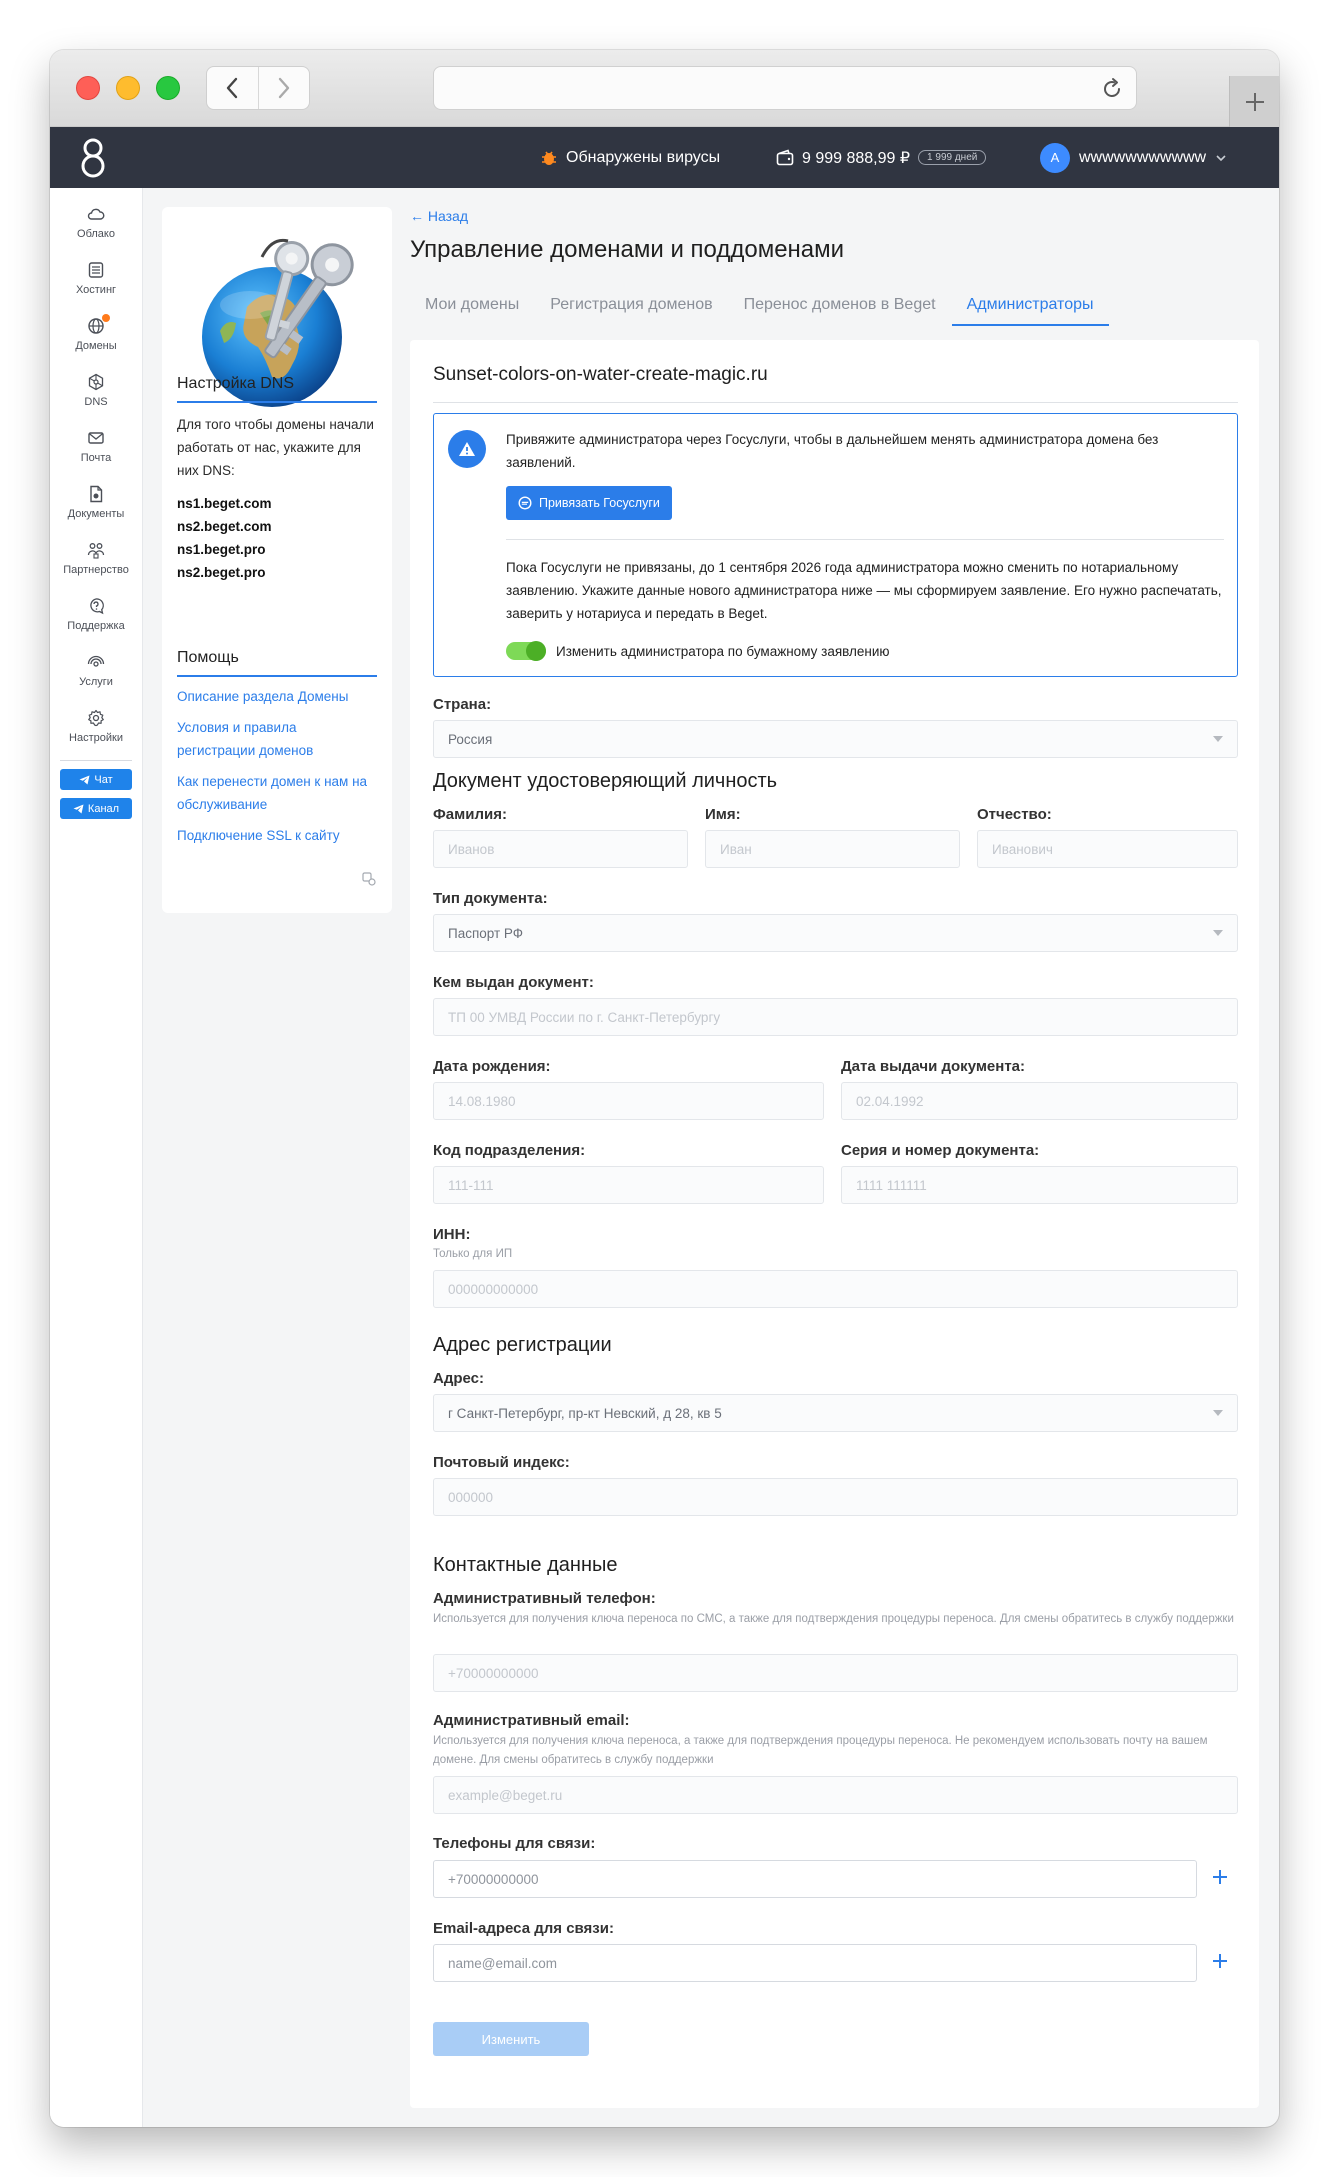 The width and height of the screenshot is (1329, 2177). Describe the element at coordinates (96, 334) in the screenshot. I see `sidebar-item-domains: Домены` at that location.